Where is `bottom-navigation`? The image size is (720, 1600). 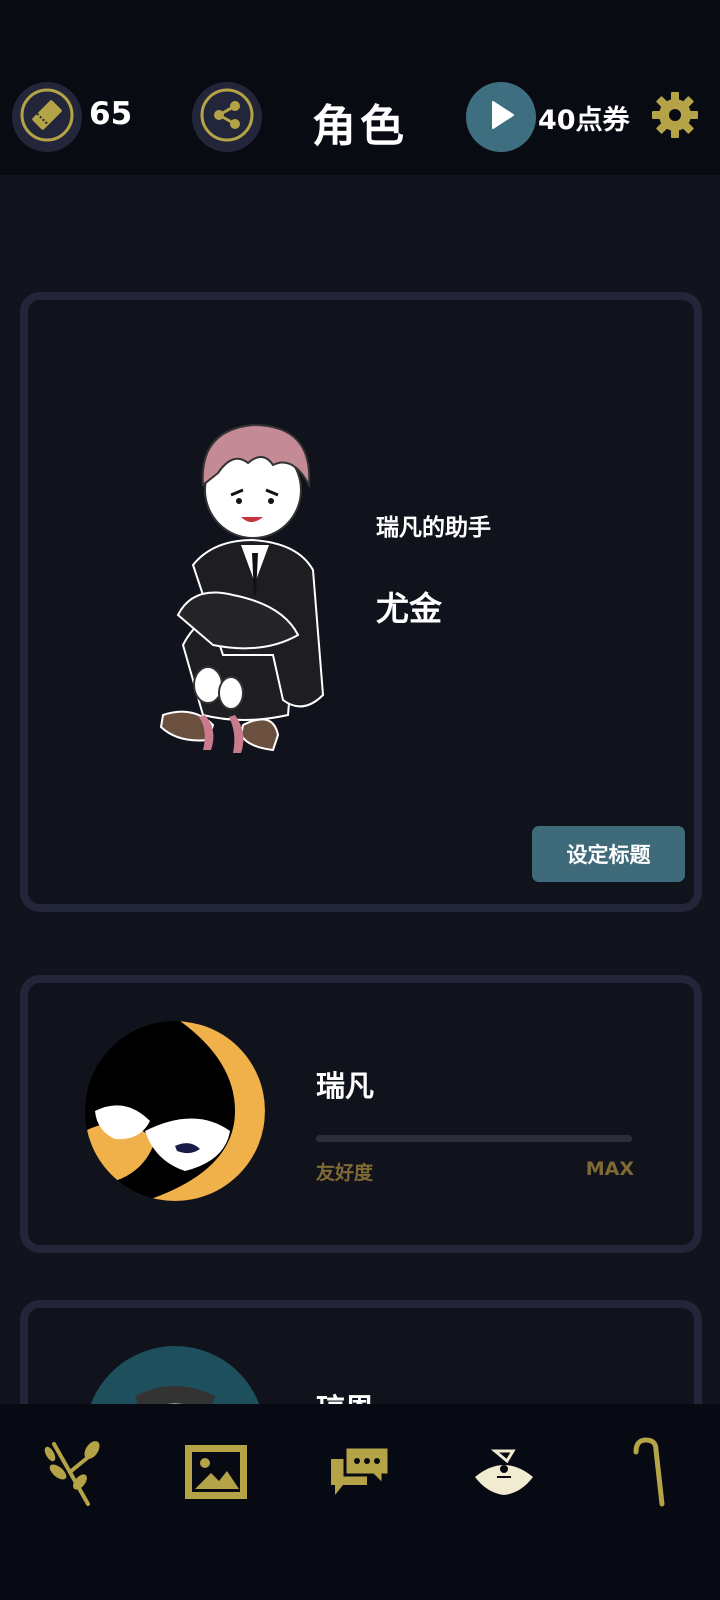
bottom-navigation is located at coordinates (360, 1502).